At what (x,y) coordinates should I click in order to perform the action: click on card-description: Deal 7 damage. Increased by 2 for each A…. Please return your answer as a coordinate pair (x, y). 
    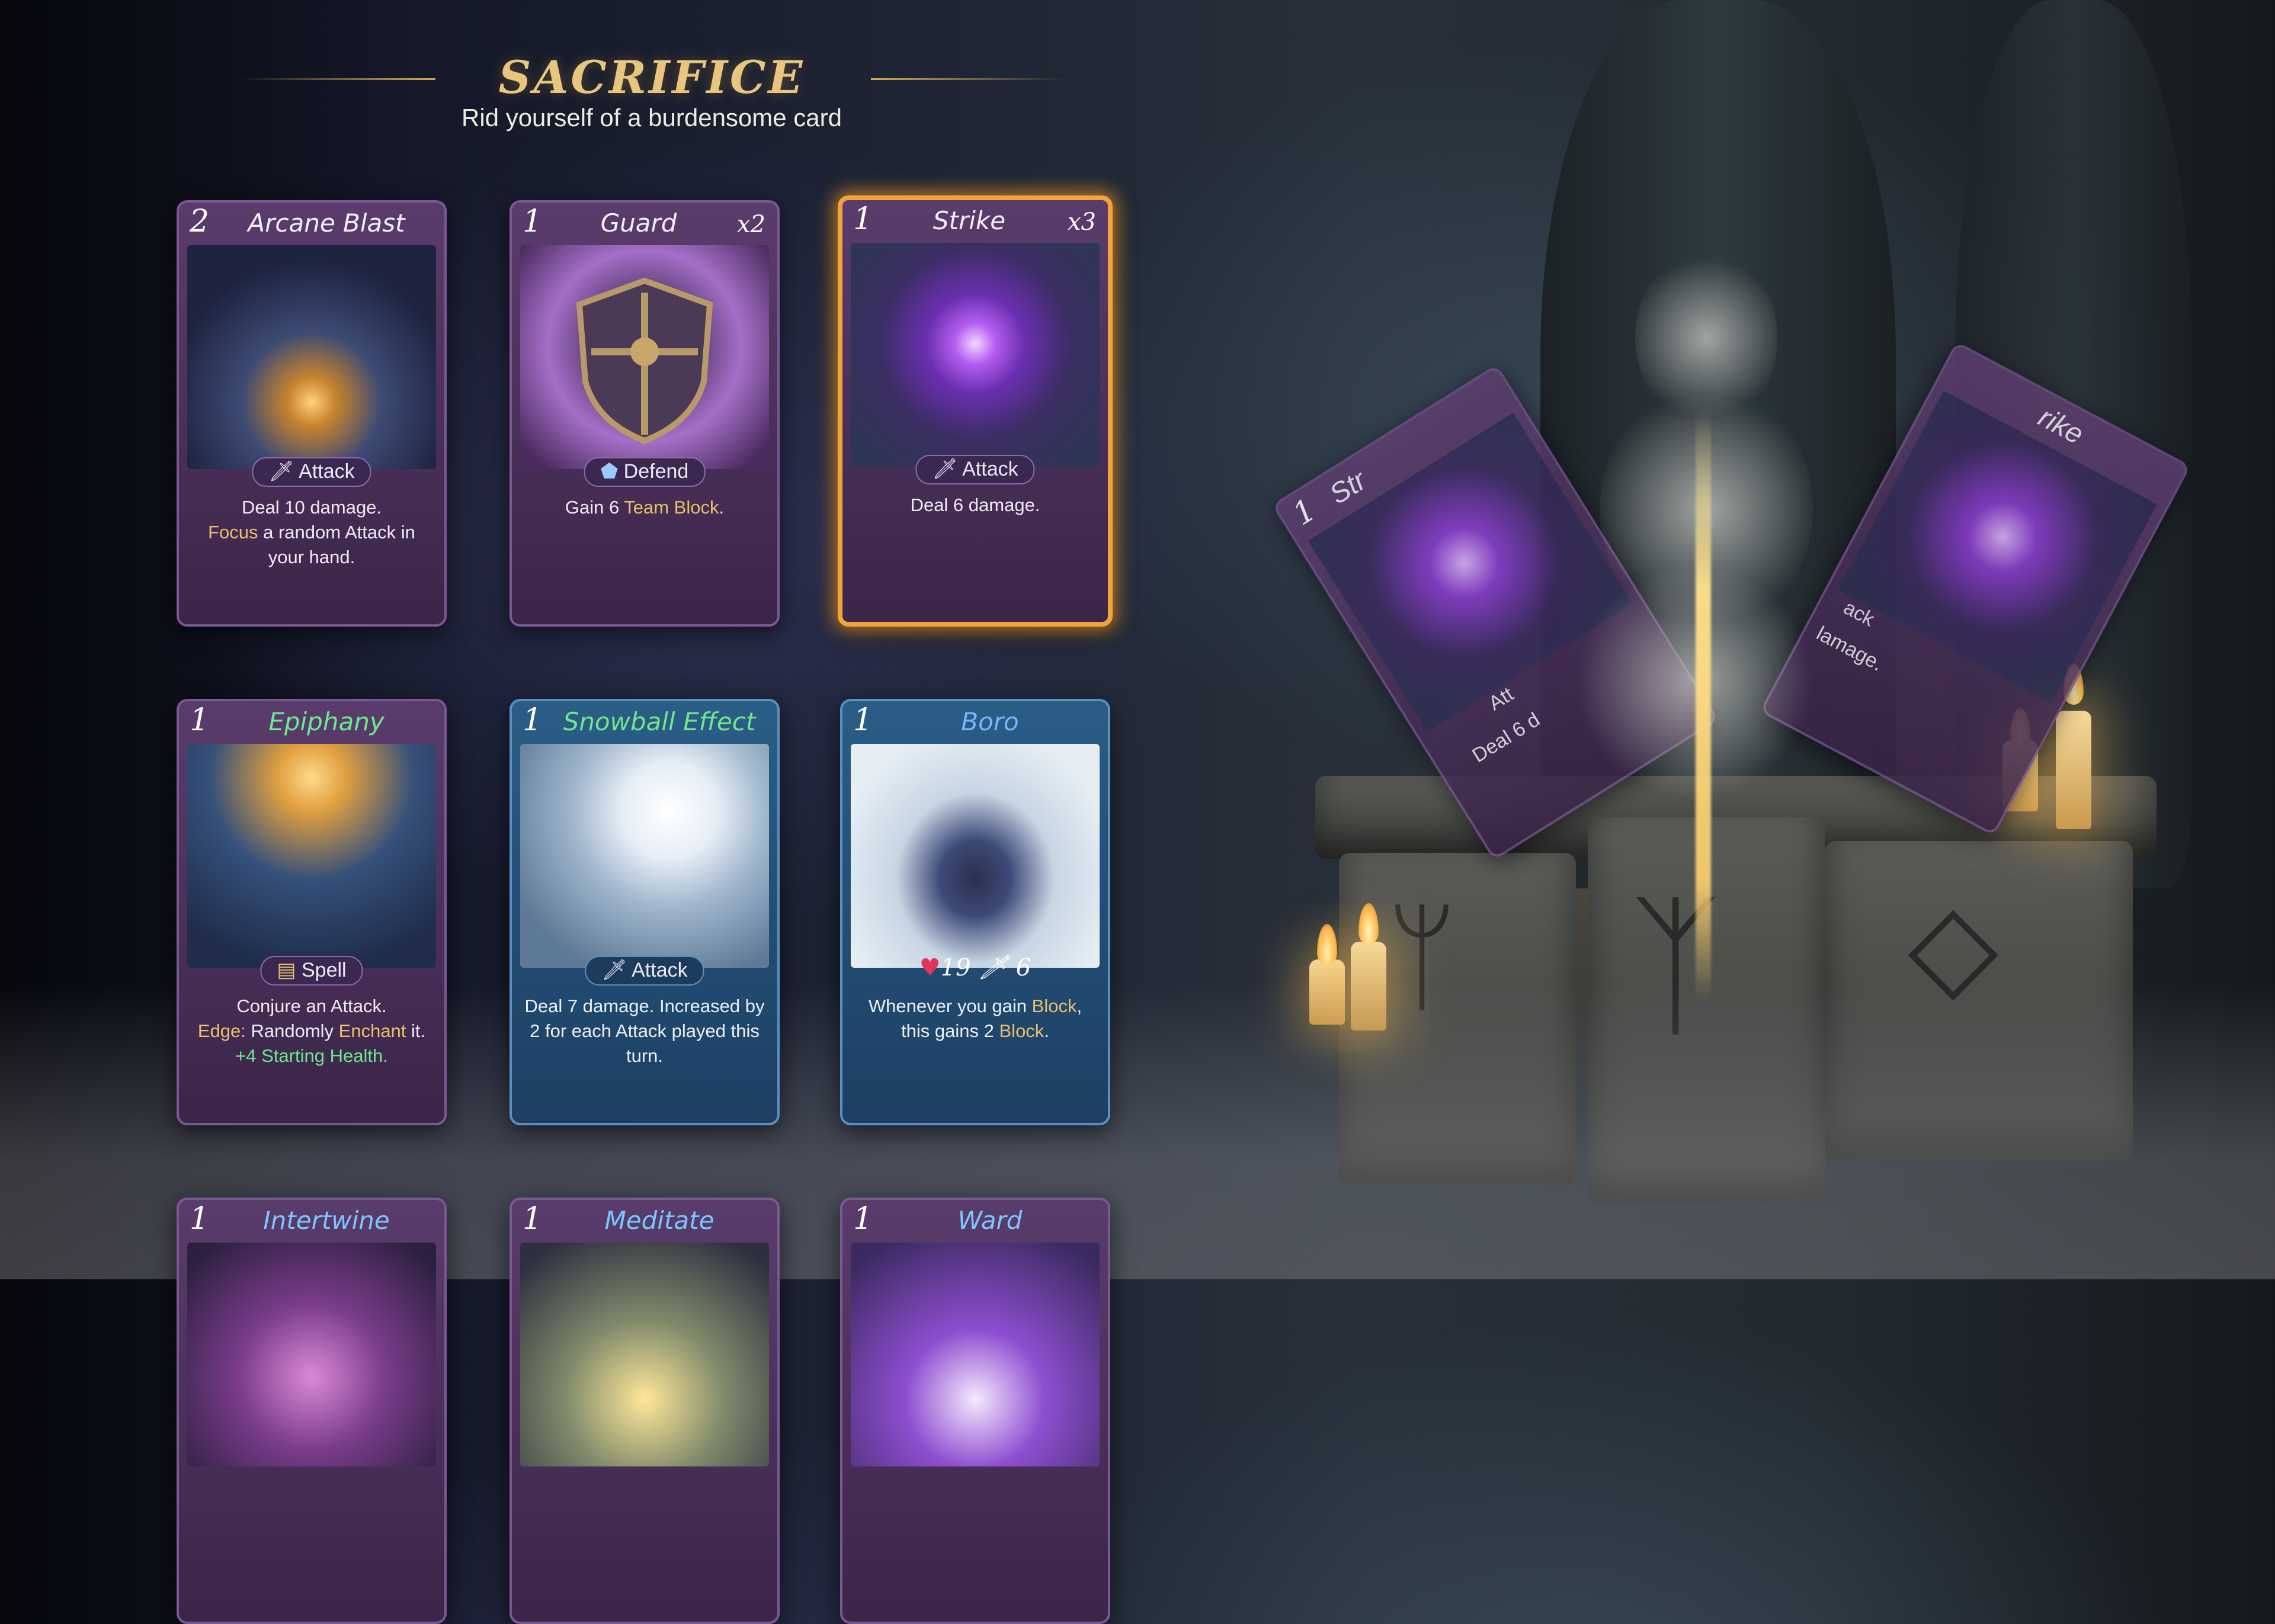
    Looking at the image, I should click on (644, 1031).